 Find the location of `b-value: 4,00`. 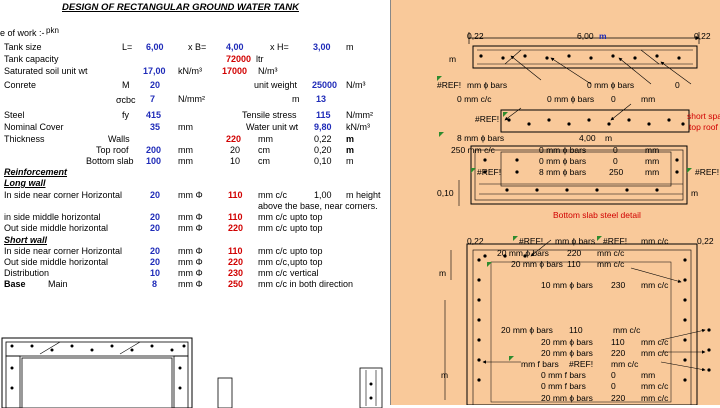

b-value: 4,00 is located at coordinates (235, 47).